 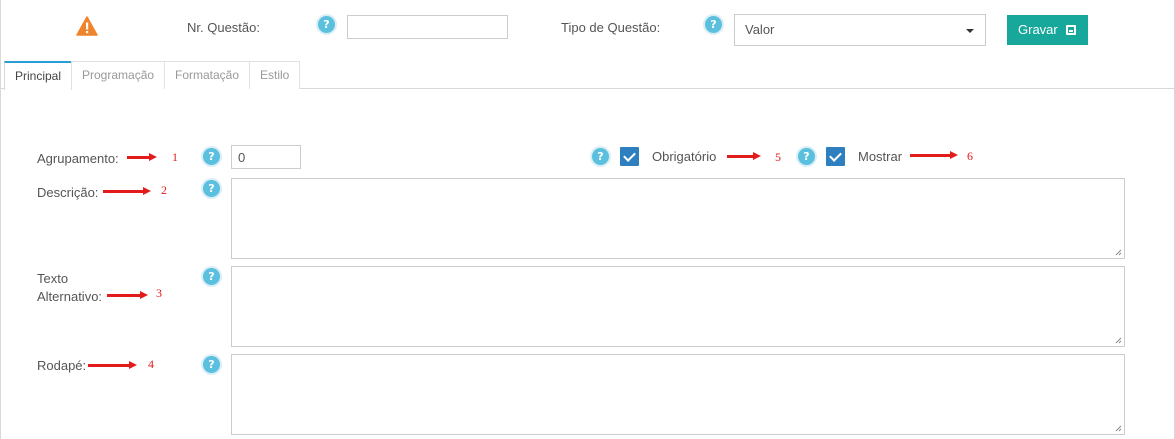 What do you see at coordinates (62, 365) in the screenshot?
I see `footer-label: Rodapé:` at bounding box center [62, 365].